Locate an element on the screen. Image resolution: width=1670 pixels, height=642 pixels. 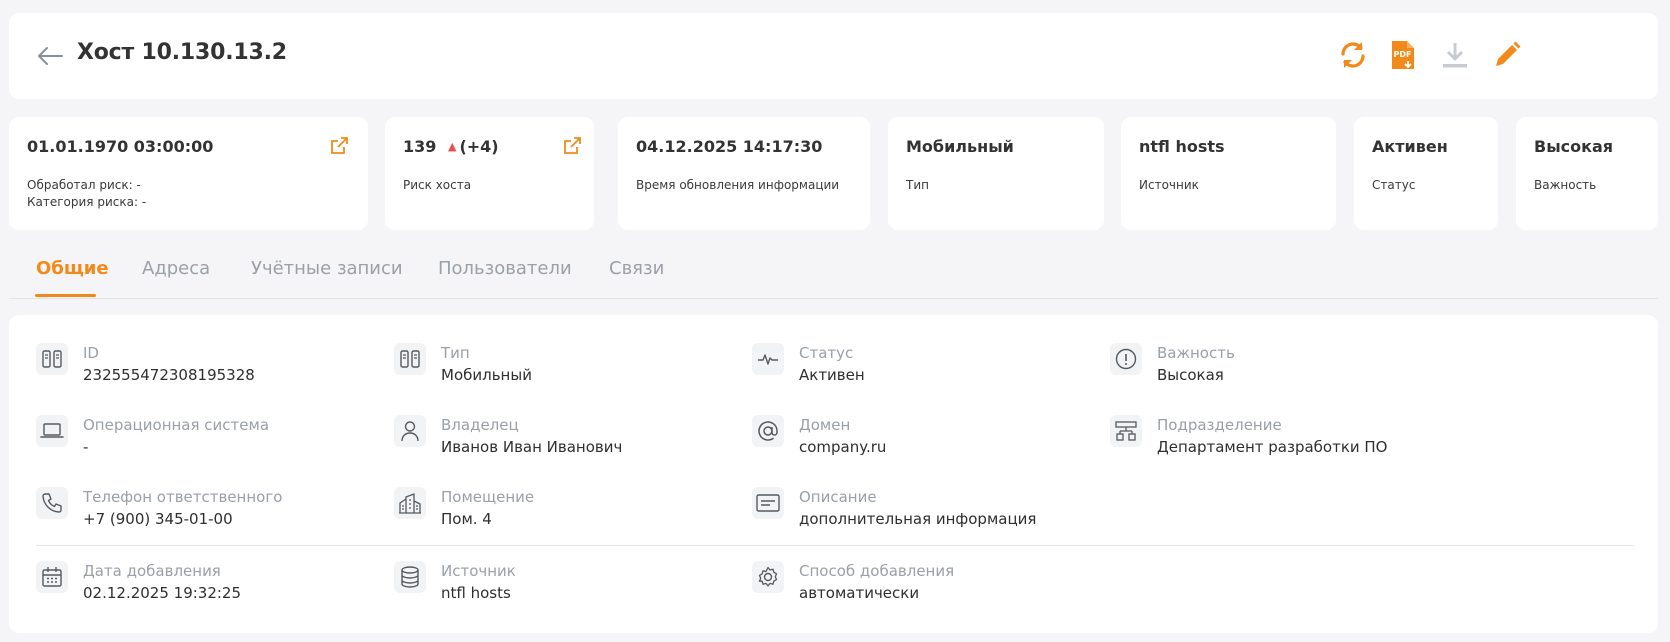
field-value: 02.12.2025 19:32:25 is located at coordinates (162, 593).